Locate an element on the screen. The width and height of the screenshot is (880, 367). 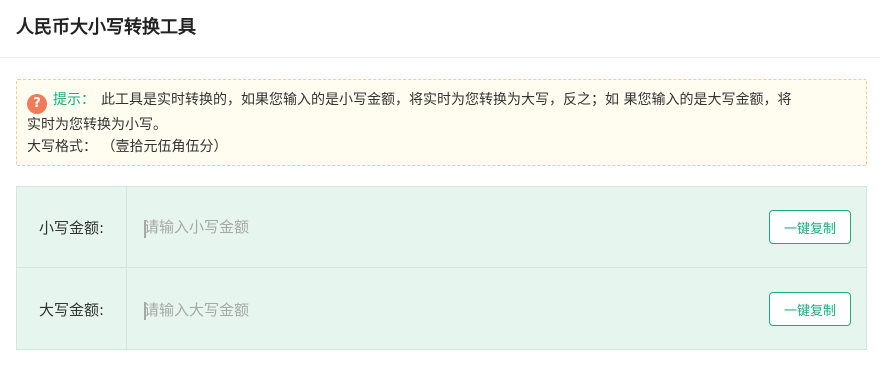
format-label: 大写格式： is located at coordinates (62, 147).